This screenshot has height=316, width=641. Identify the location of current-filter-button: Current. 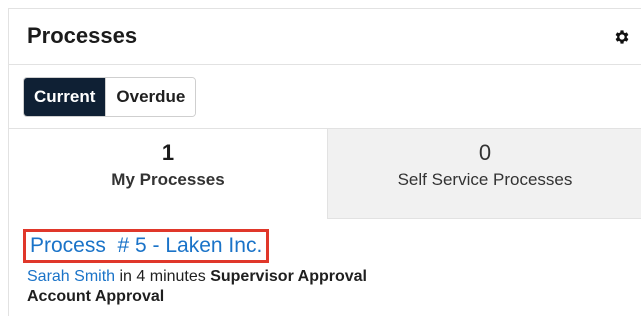
(65, 97).